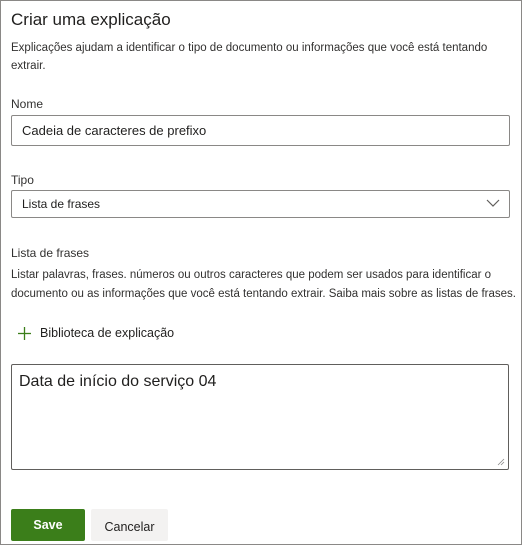  Describe the element at coordinates (61, 204) in the screenshot. I see `type-dropdown-value: Lista de frases` at that location.